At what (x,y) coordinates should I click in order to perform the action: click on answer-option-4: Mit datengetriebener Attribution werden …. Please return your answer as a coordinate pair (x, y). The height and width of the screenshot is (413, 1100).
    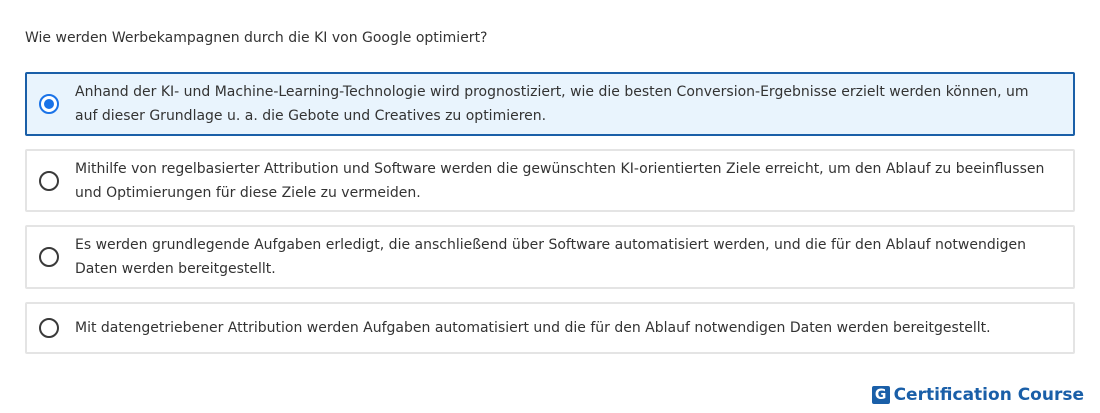
    Looking at the image, I should click on (550, 328).